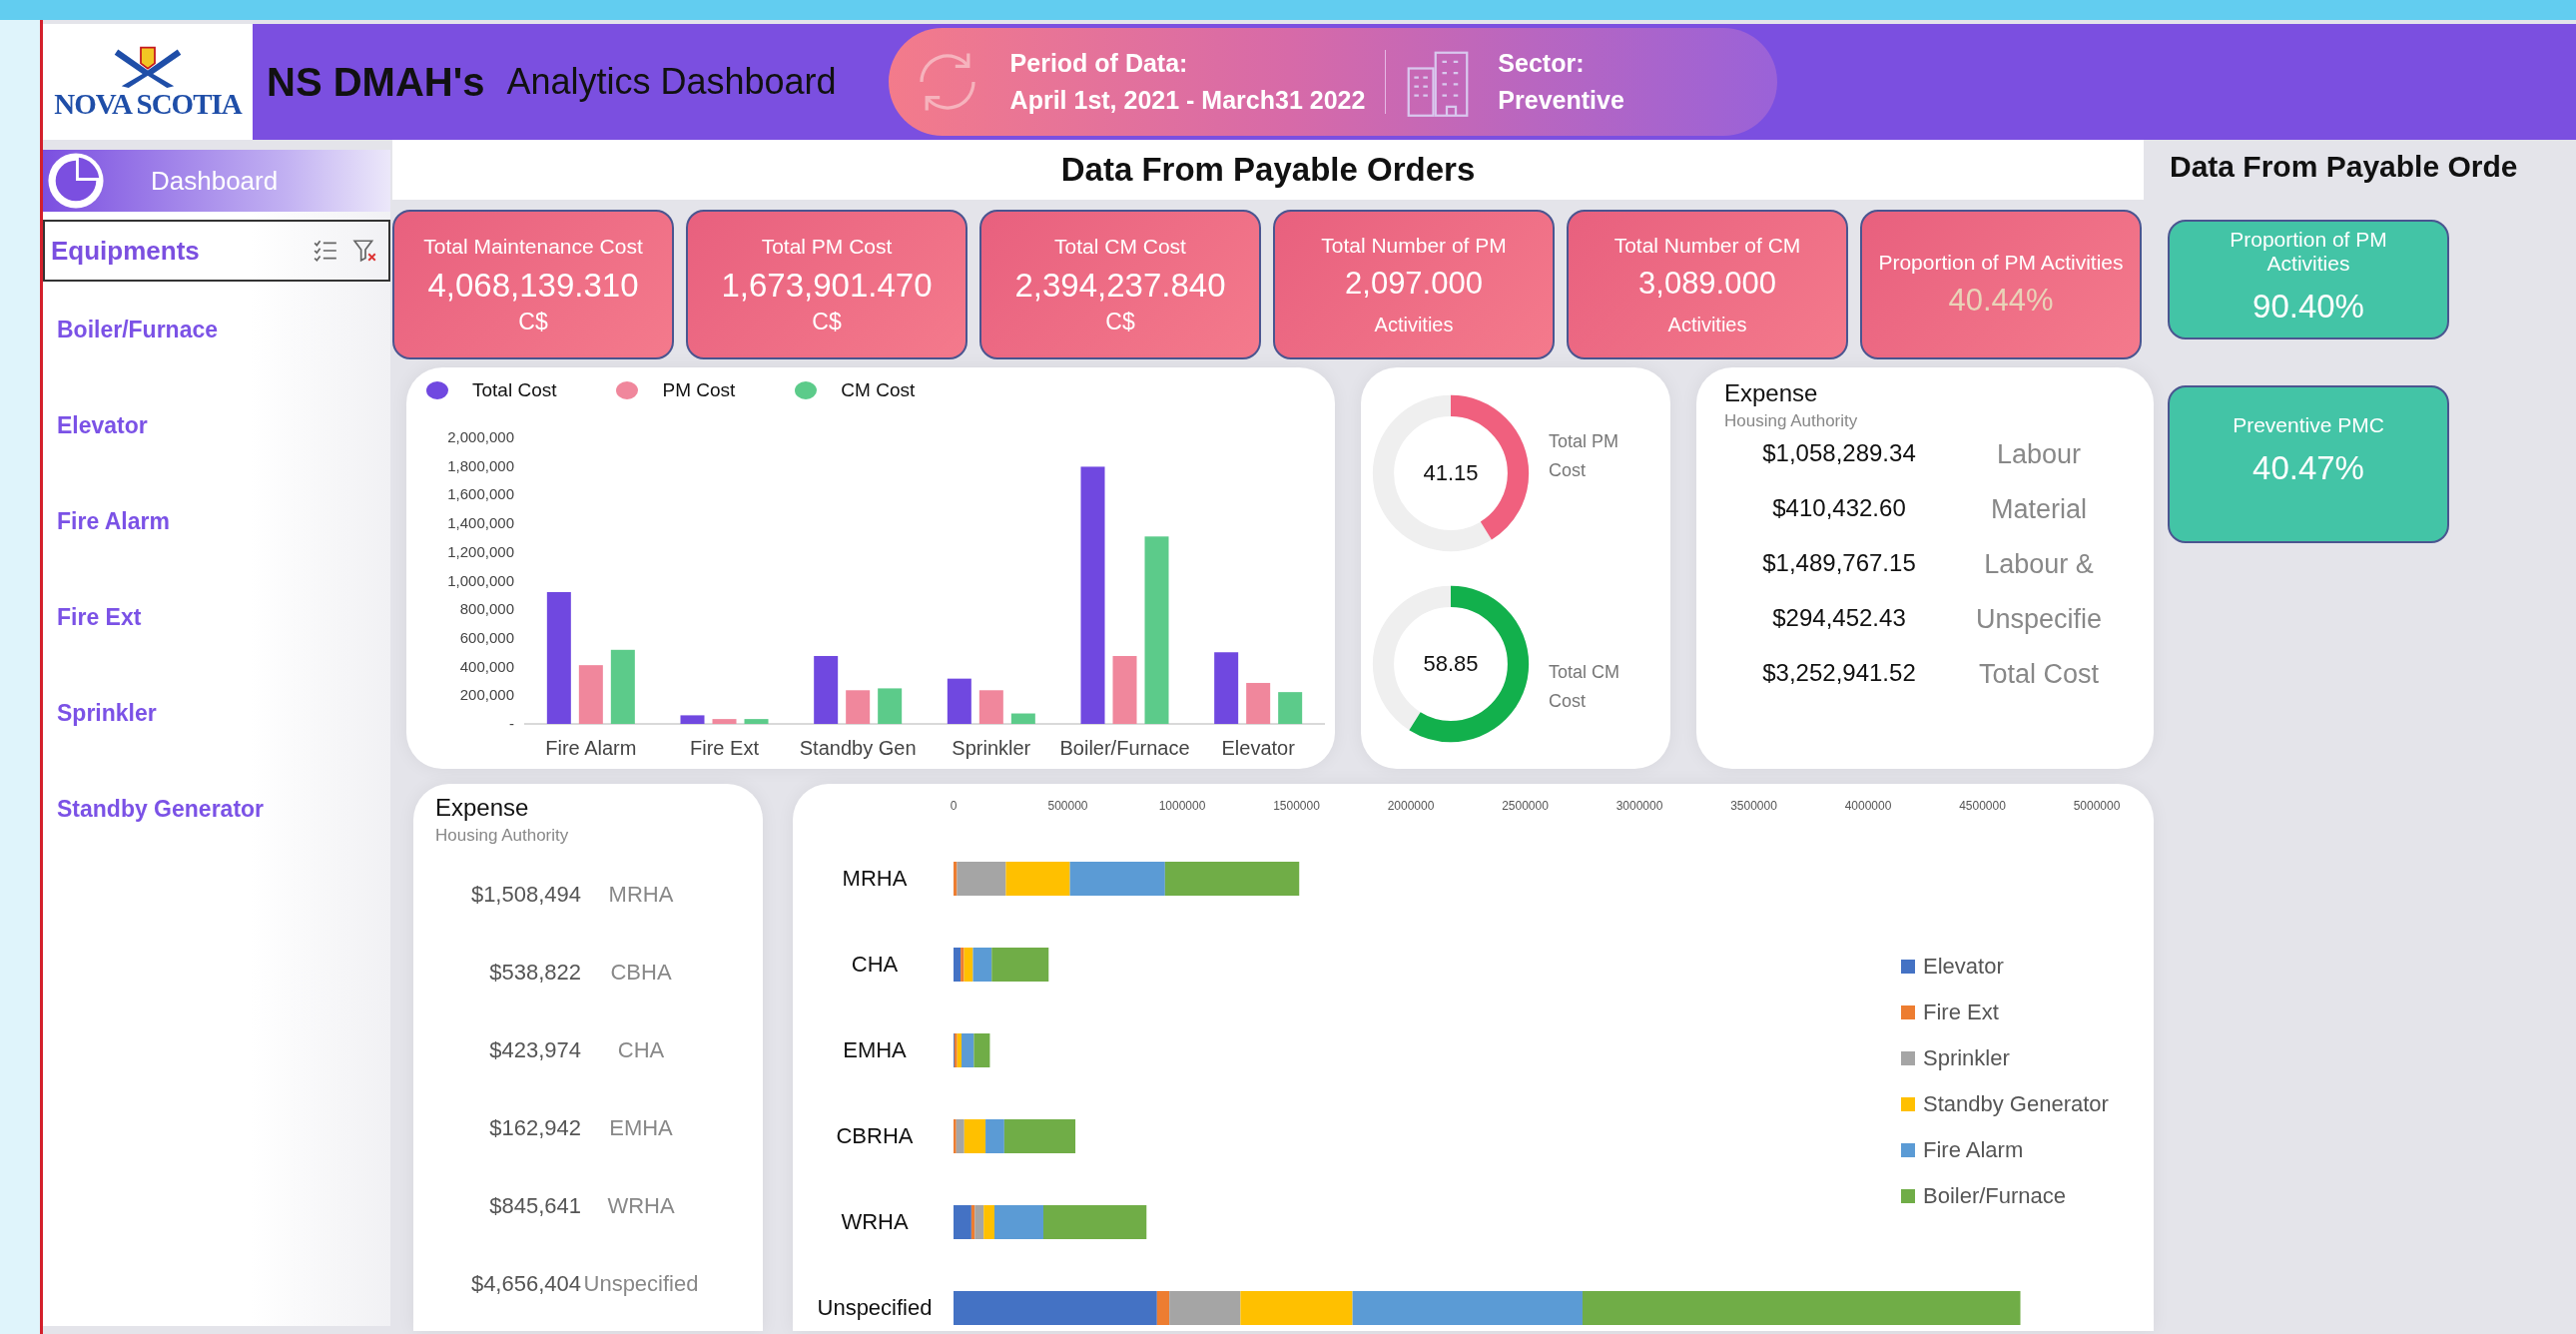 This screenshot has width=2576, height=1334. What do you see at coordinates (878, 390) in the screenshot?
I see `legend-label: CM Cost` at bounding box center [878, 390].